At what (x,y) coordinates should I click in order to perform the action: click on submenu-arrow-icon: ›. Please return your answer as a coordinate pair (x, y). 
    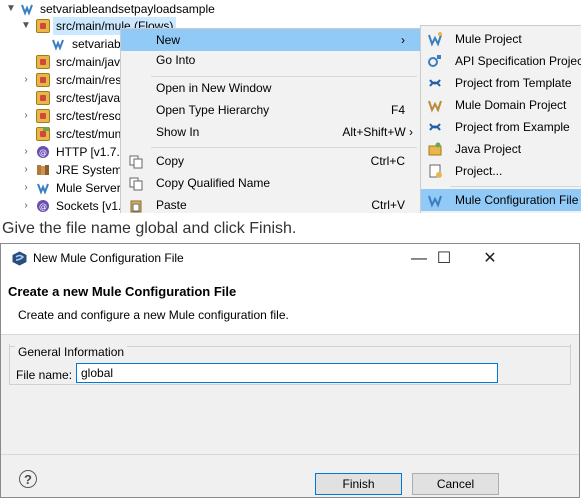
    Looking at the image, I should click on (403, 40).